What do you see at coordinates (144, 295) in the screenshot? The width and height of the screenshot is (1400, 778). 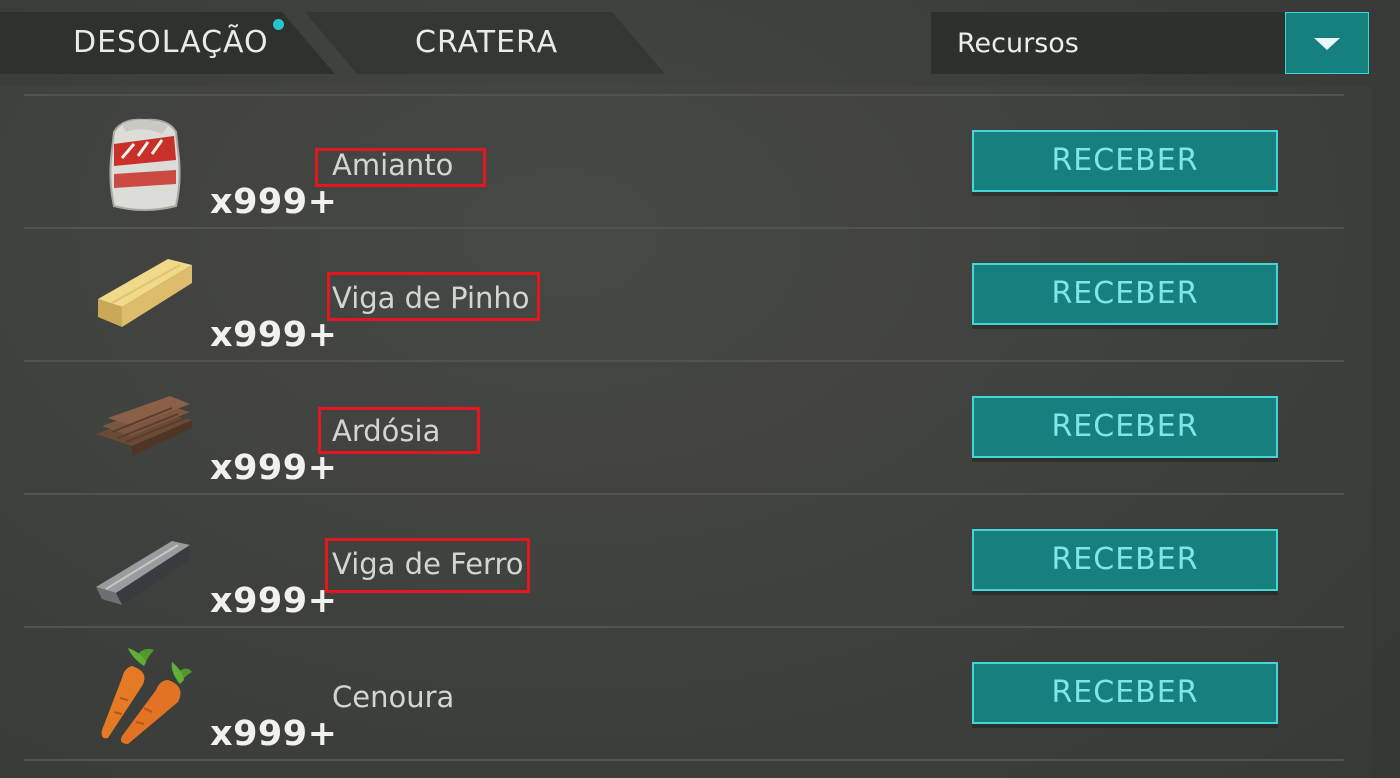 I see `pine-beam-icon` at bounding box center [144, 295].